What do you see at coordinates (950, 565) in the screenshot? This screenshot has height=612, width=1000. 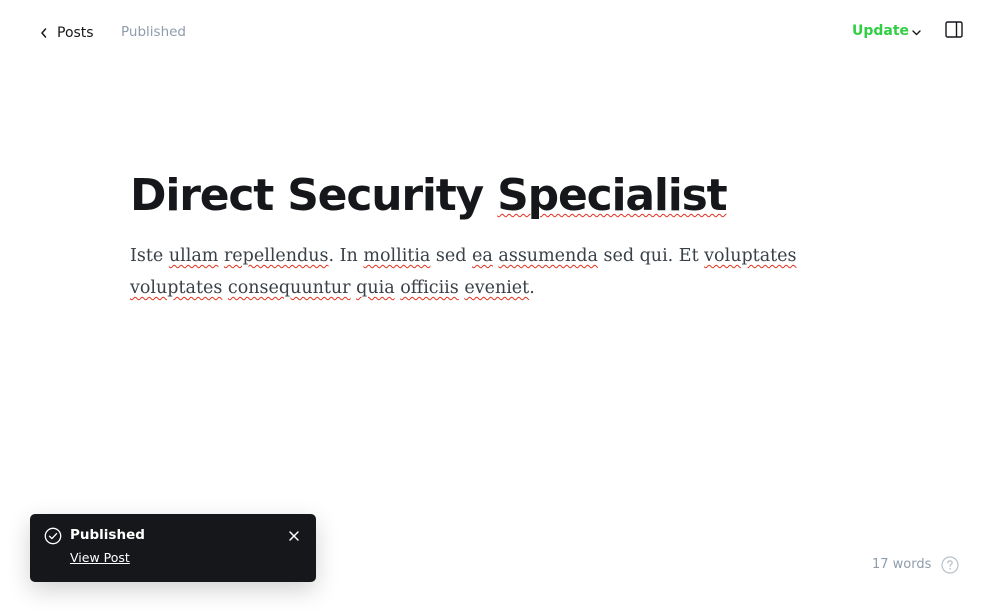 I see `help-circle-icon` at bounding box center [950, 565].